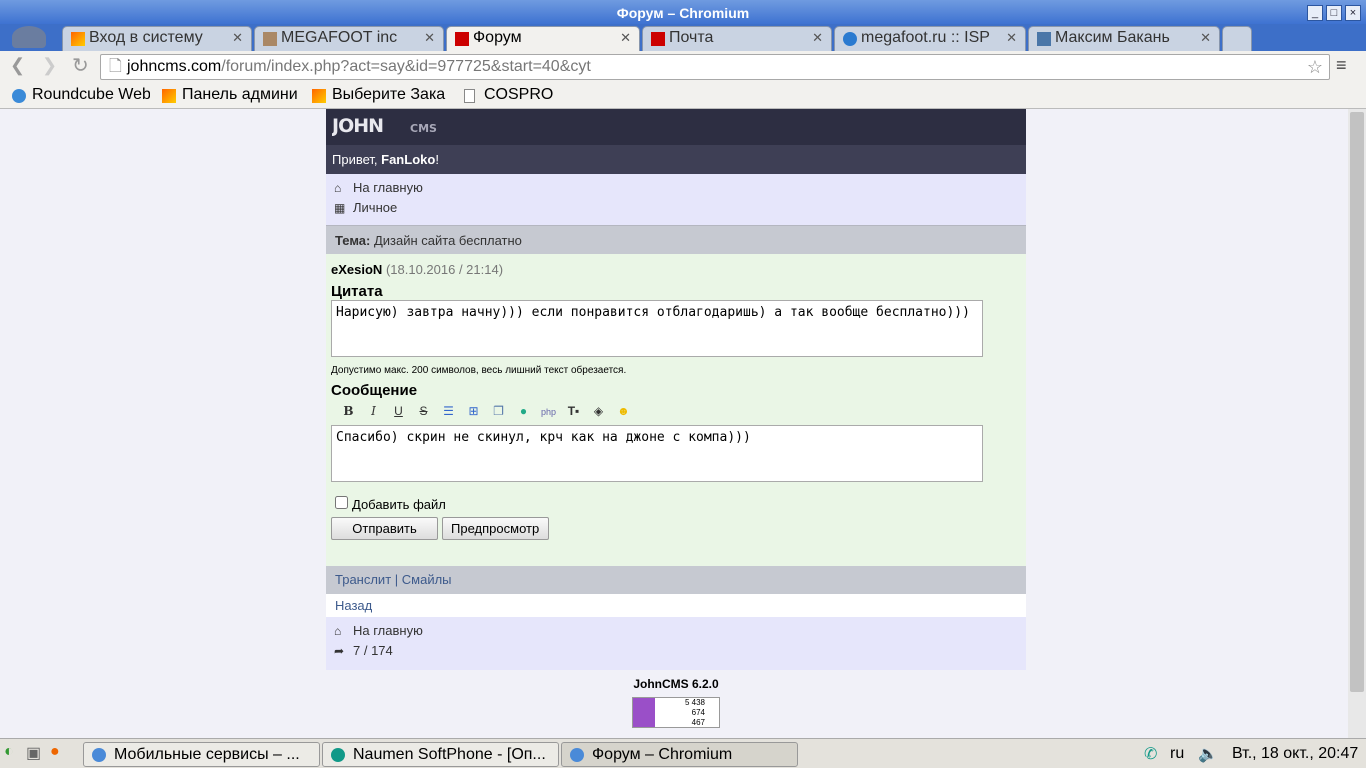 Image resolution: width=1366 pixels, height=768 pixels. I want to click on tab-label: Вход в систему, so click(146, 37).